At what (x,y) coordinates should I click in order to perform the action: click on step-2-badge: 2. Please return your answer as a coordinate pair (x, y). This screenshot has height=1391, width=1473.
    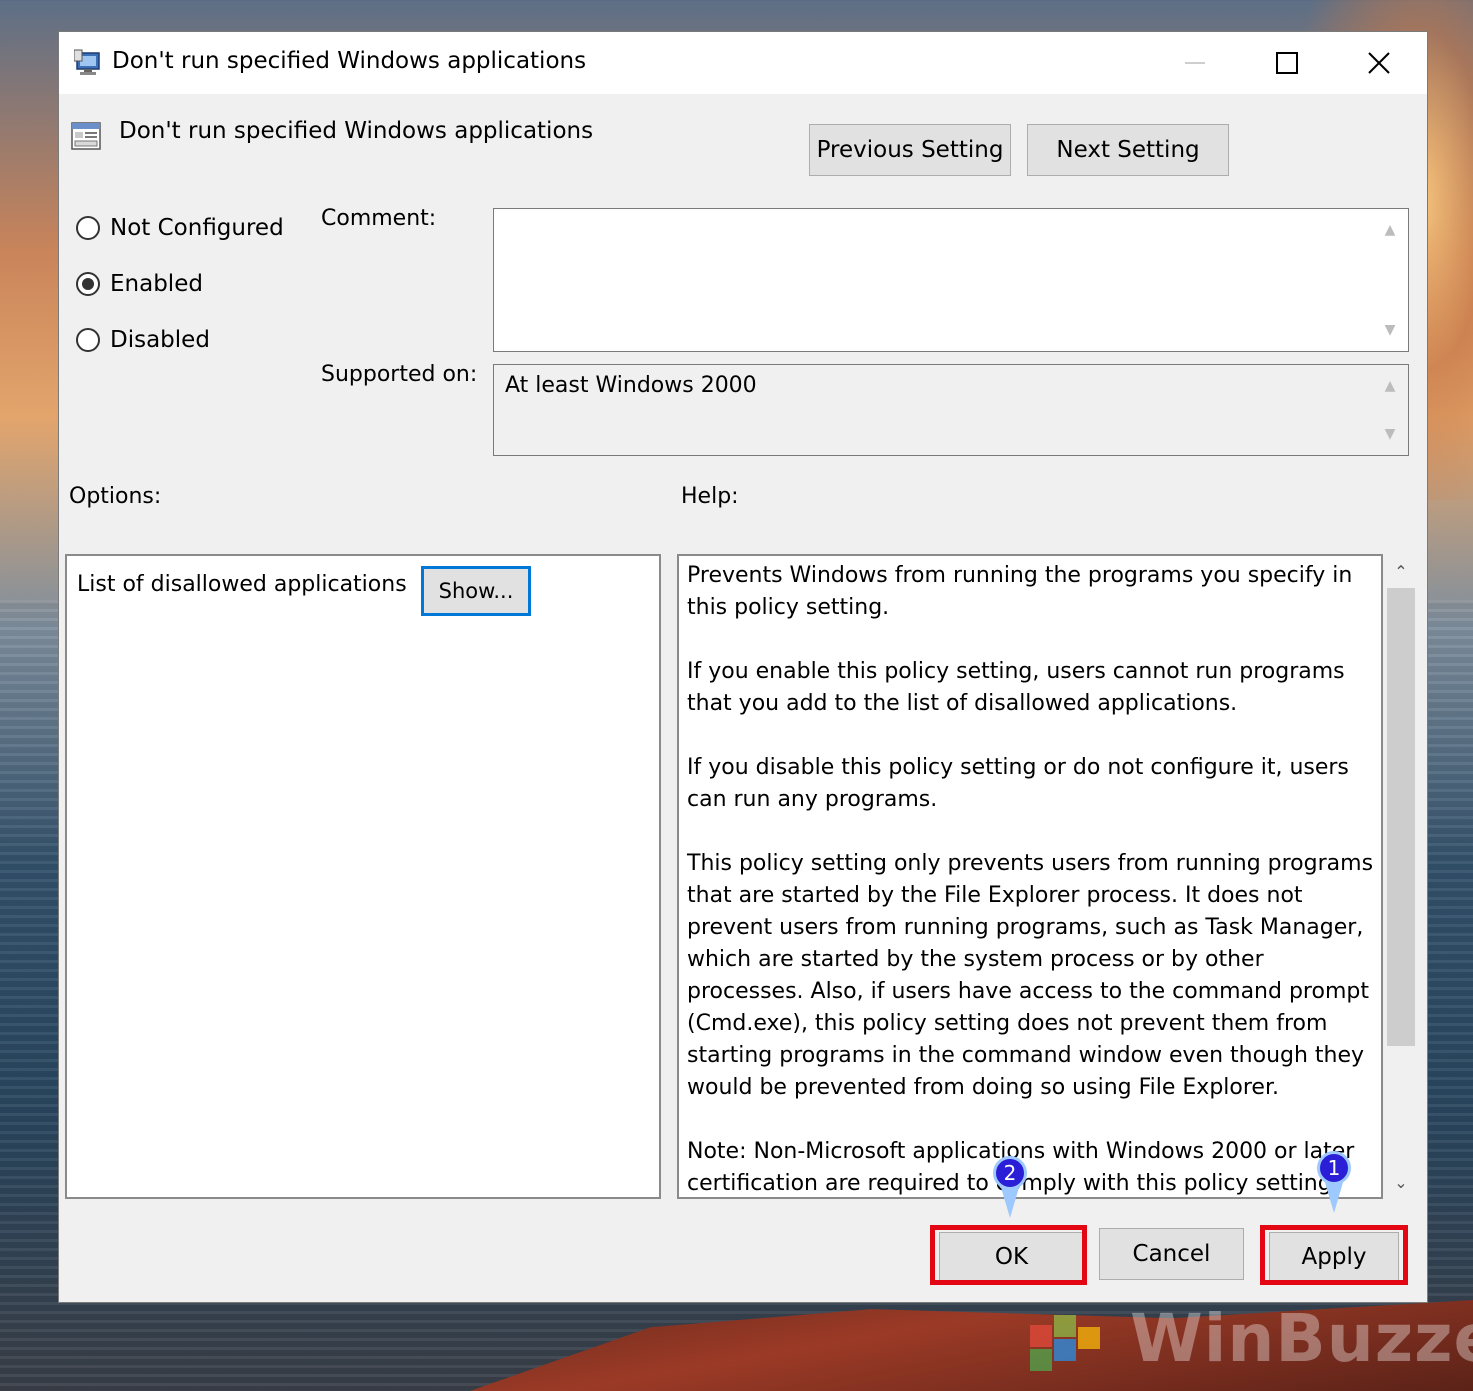
    Looking at the image, I should click on (1010, 1173).